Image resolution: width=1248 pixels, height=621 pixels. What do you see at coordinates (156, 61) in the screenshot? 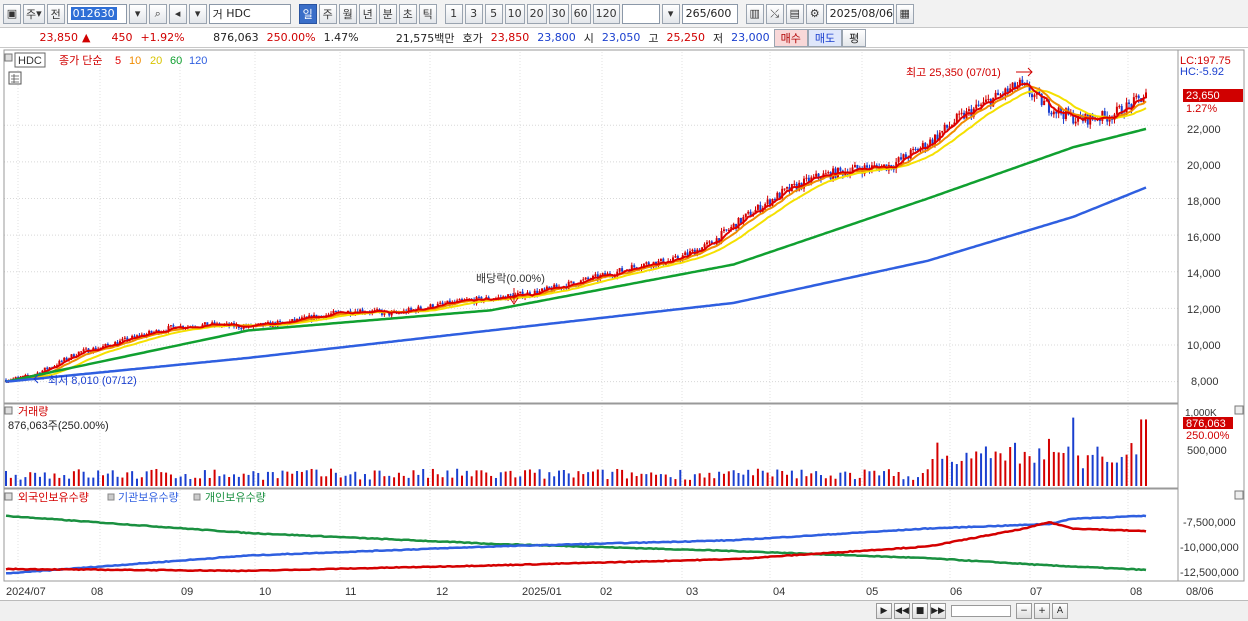
I see `ma-legend-20: 20` at bounding box center [156, 61].